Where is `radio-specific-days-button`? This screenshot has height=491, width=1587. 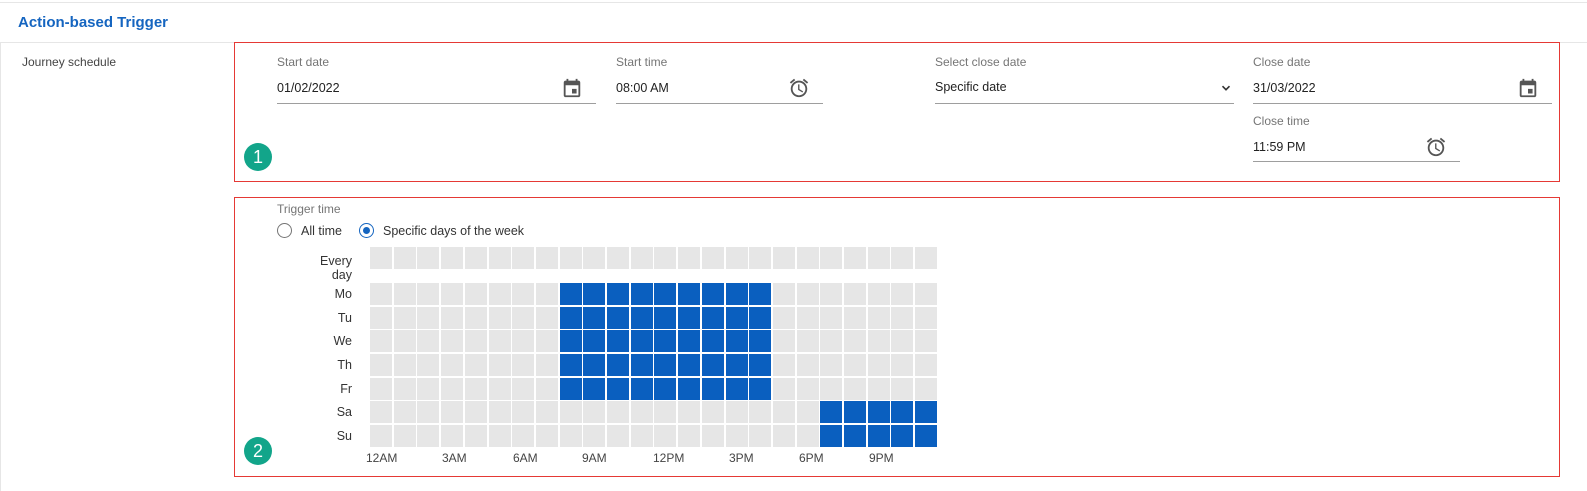
radio-specific-days-button is located at coordinates (366, 230).